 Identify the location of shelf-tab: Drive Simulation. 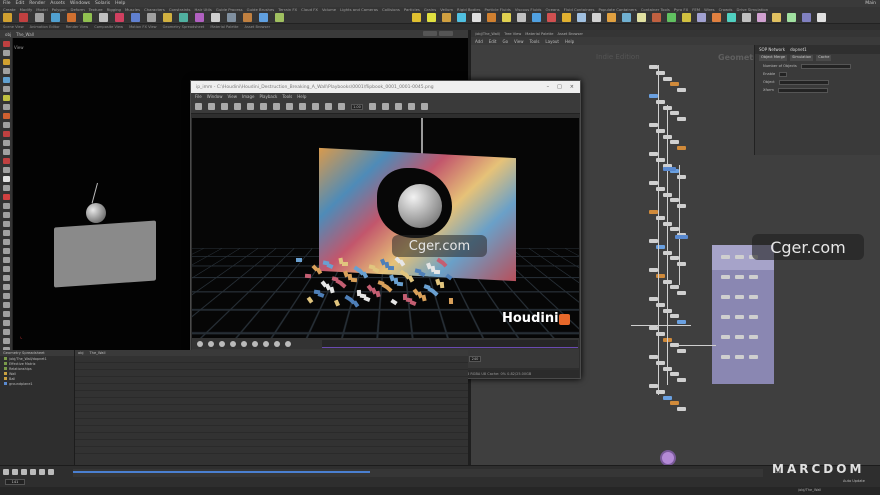
(753, 9).